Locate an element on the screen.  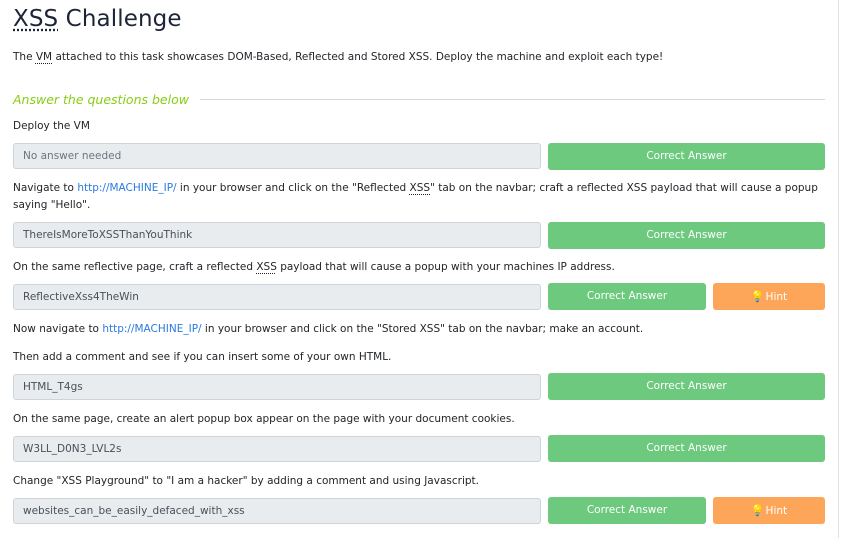
panel-border is located at coordinates (838, 269).